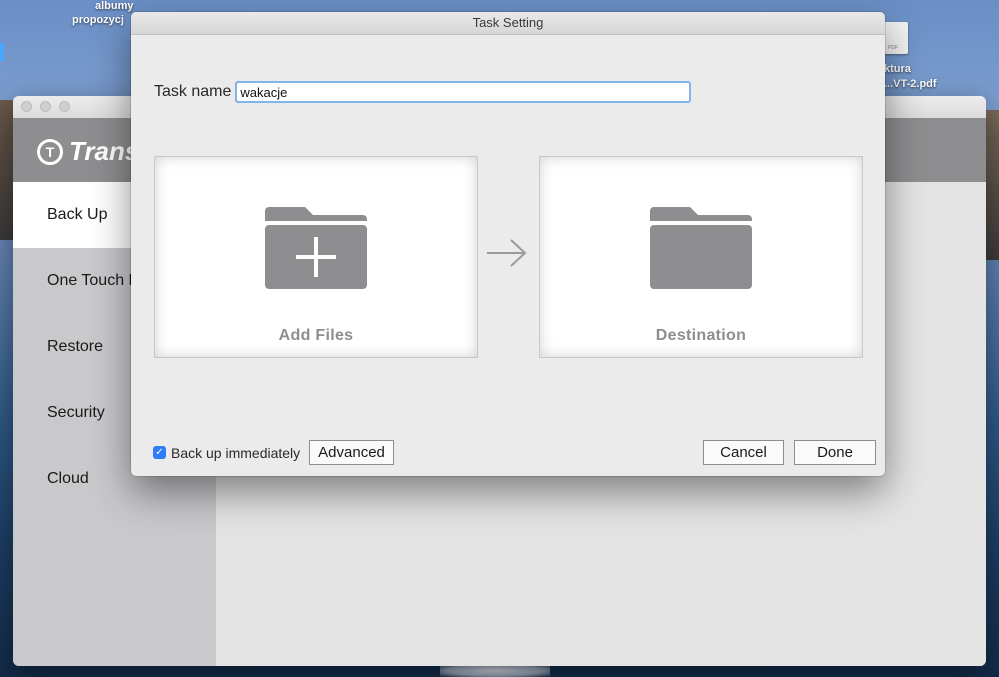 This screenshot has width=999, height=677. I want to click on task-name-input, so click(463, 92).